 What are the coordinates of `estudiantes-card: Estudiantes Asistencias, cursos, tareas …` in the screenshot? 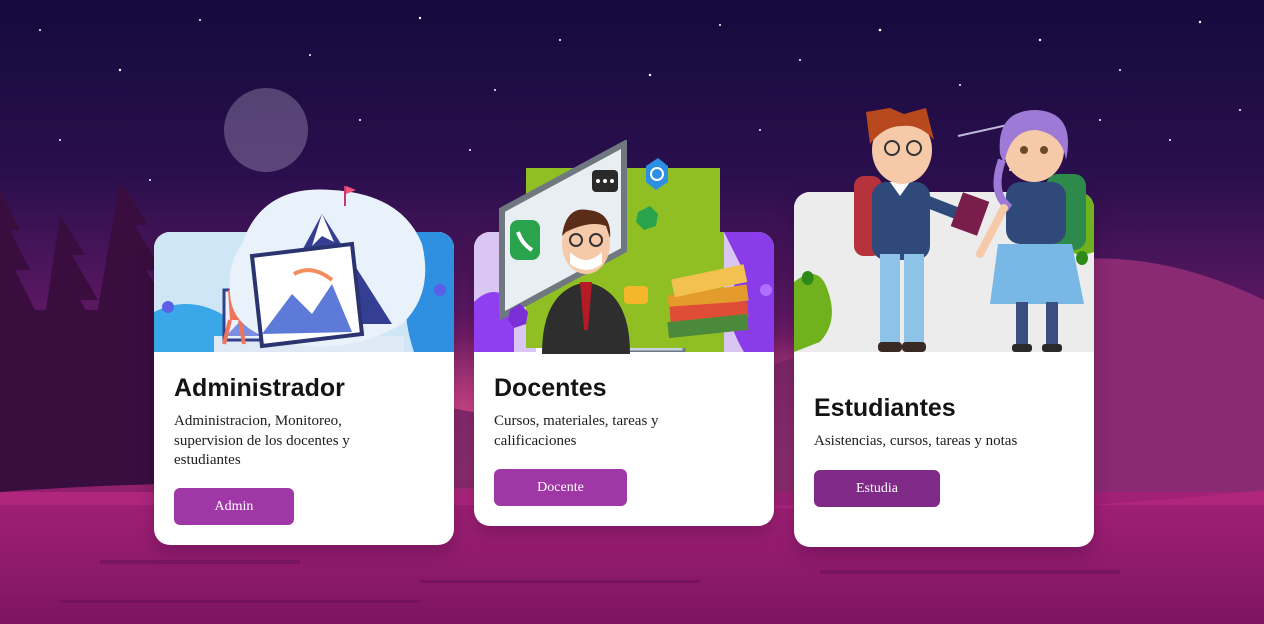 It's located at (944, 369).